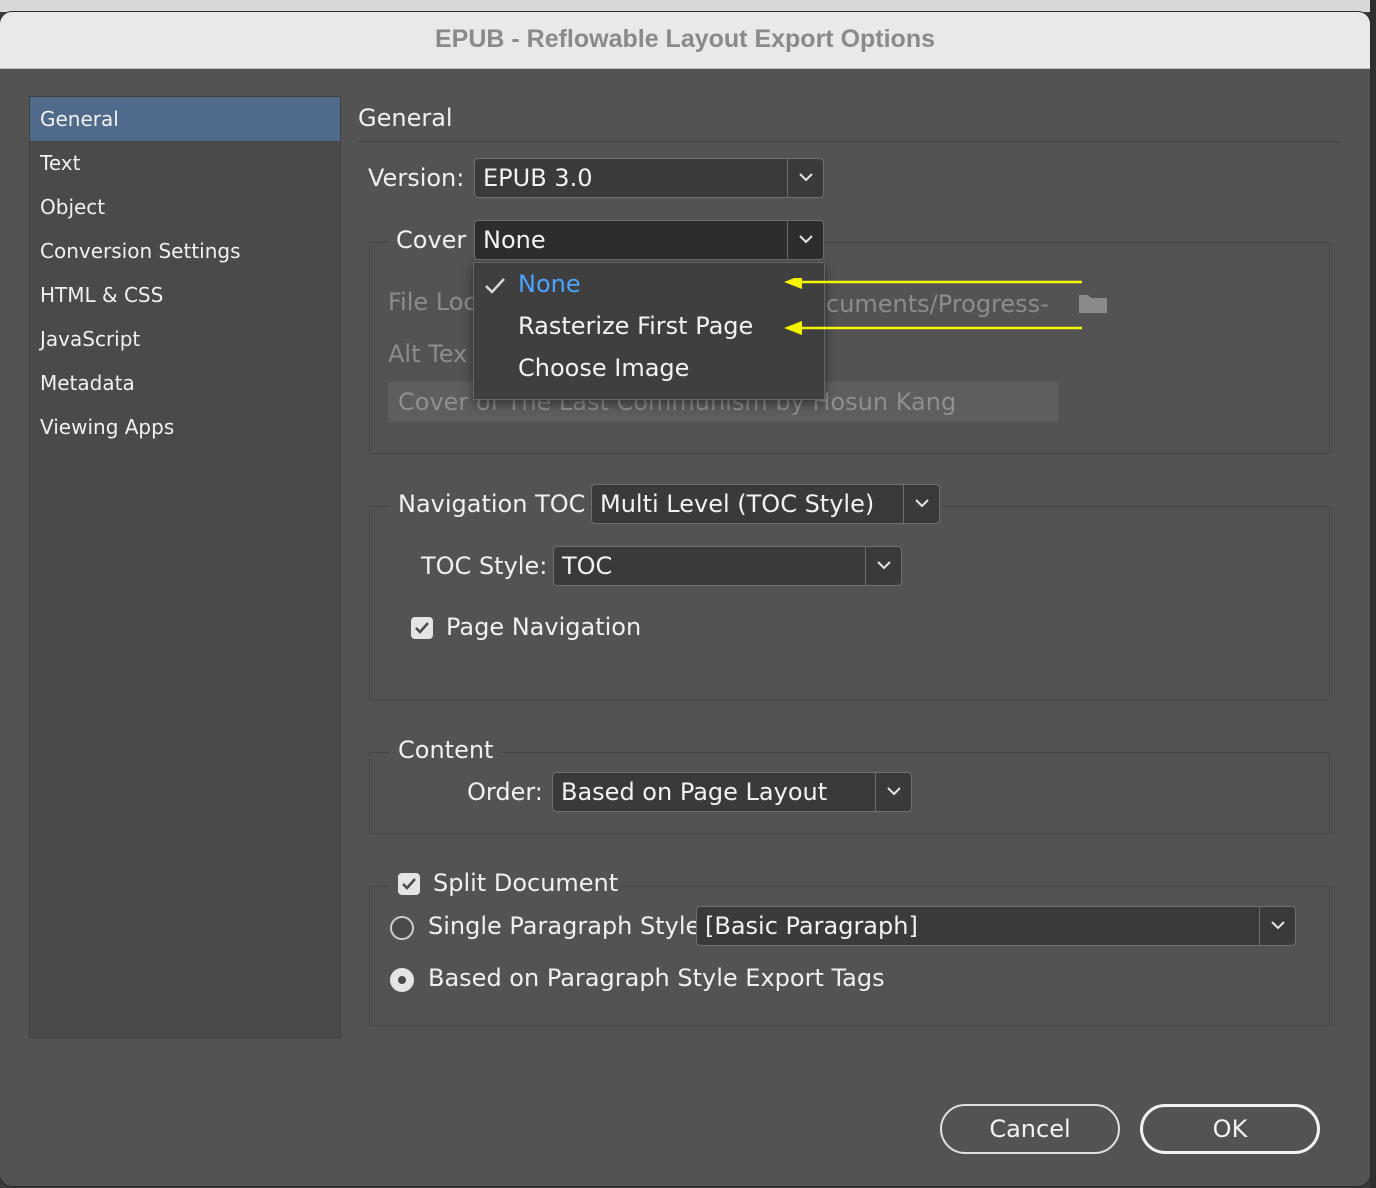 The width and height of the screenshot is (1376, 1188). Describe the element at coordinates (514, 240) in the screenshot. I see `cover-value: None` at that location.